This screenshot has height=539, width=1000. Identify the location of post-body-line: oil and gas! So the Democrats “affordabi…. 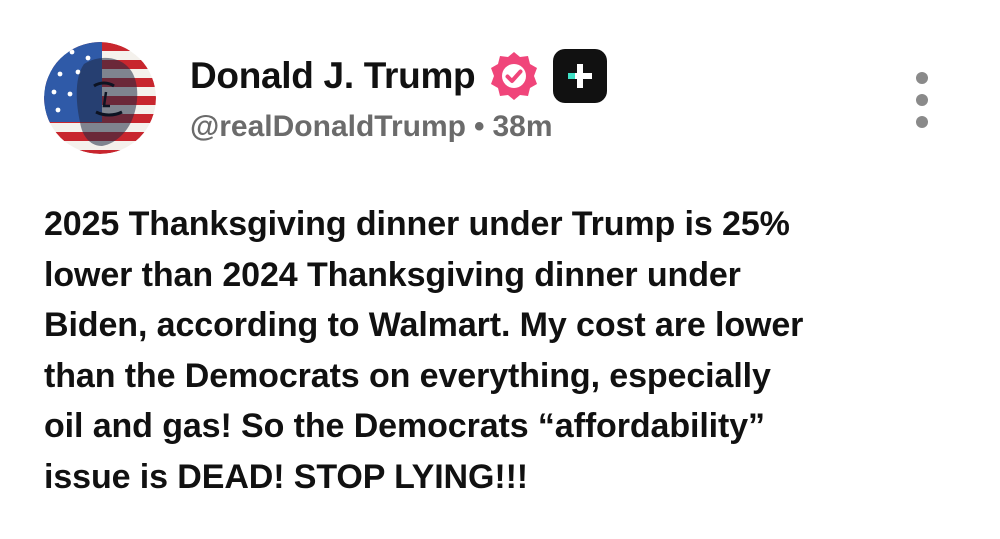
(404, 426).